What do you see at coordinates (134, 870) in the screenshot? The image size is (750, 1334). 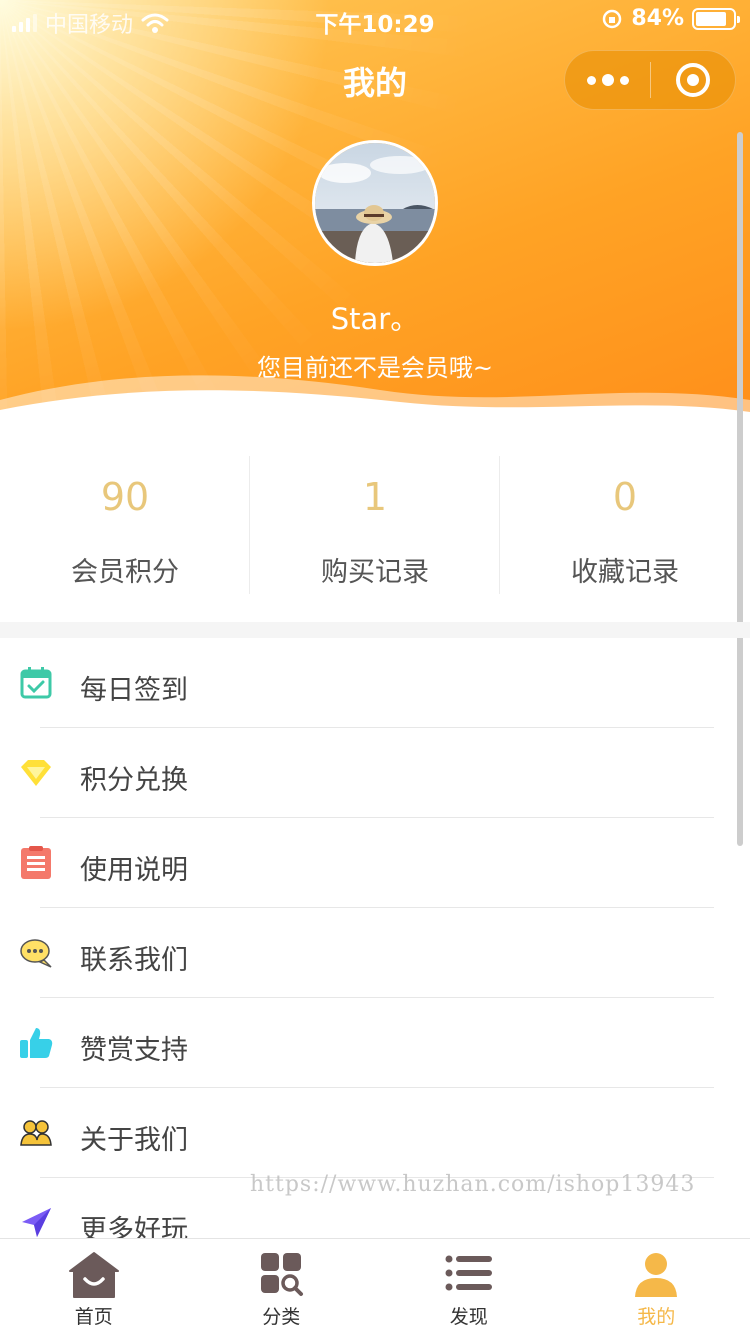 I see `menu-item-label: 使用说明` at bounding box center [134, 870].